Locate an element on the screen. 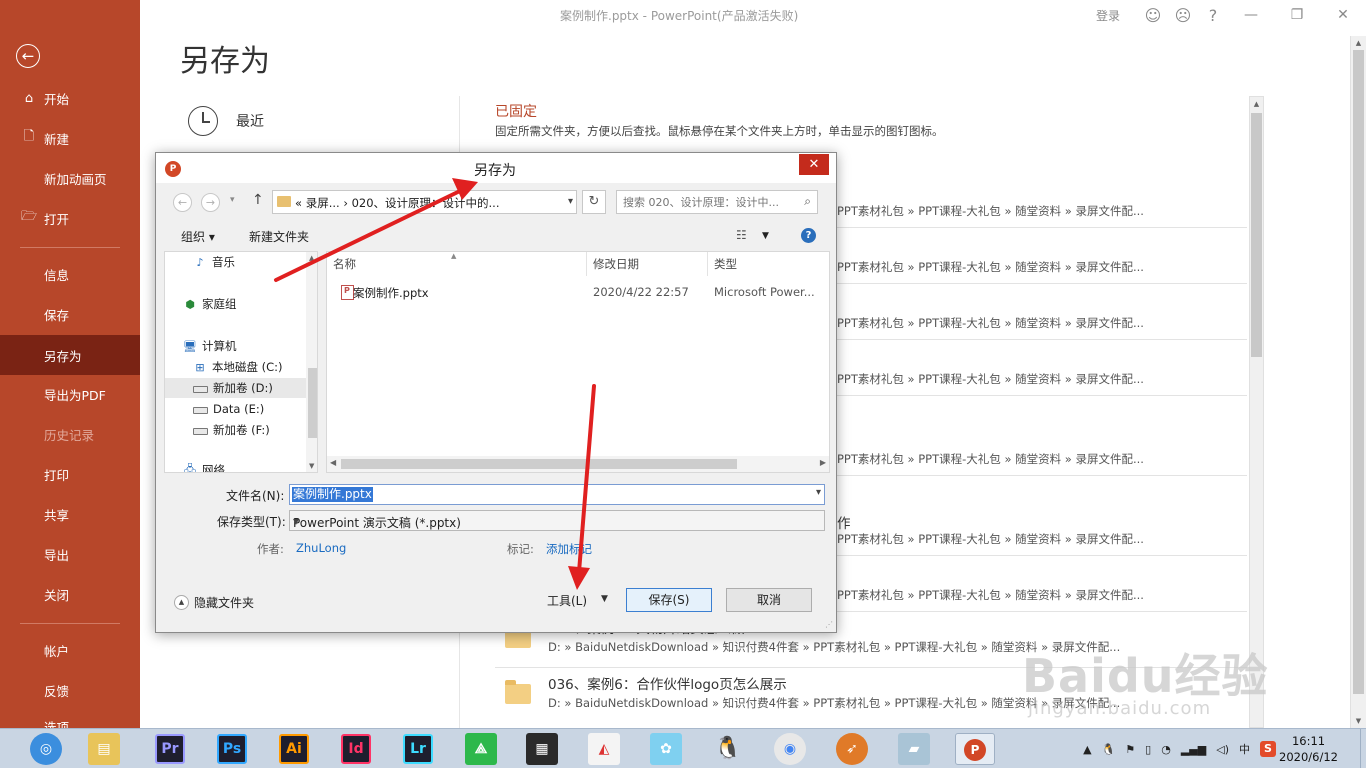 The height and width of the screenshot is (768, 1366). ime-indicator: 中 is located at coordinates (1244, 749).